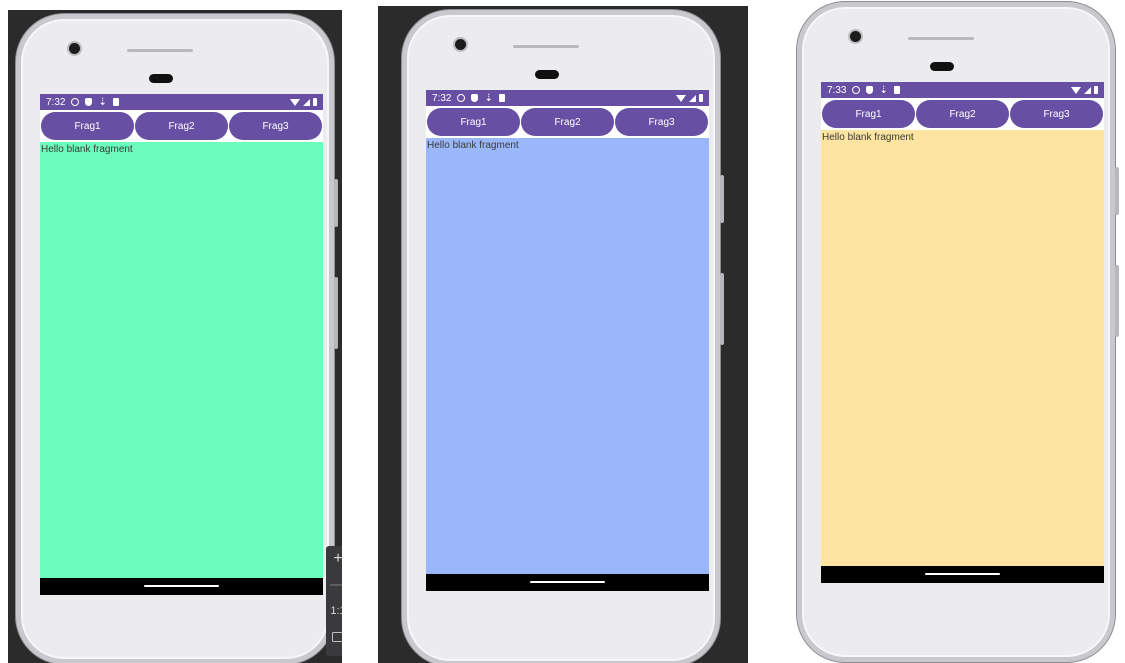  I want to click on fit-screen-icon, so click(334, 637).